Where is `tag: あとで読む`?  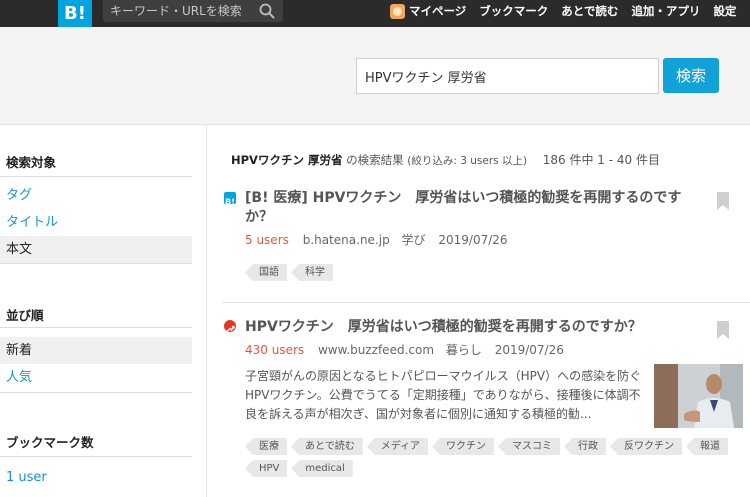
tag: あとで読む is located at coordinates (327, 446).